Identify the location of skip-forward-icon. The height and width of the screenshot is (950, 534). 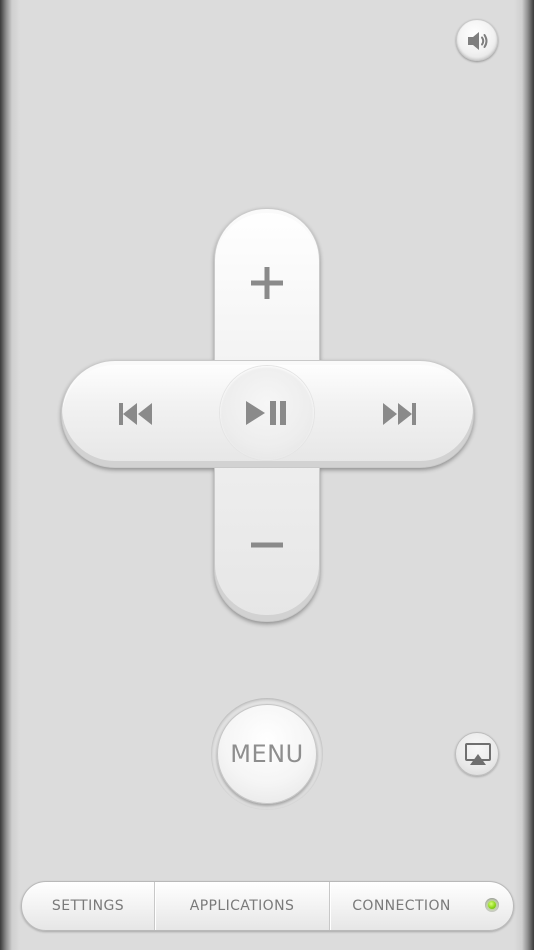
(399, 414).